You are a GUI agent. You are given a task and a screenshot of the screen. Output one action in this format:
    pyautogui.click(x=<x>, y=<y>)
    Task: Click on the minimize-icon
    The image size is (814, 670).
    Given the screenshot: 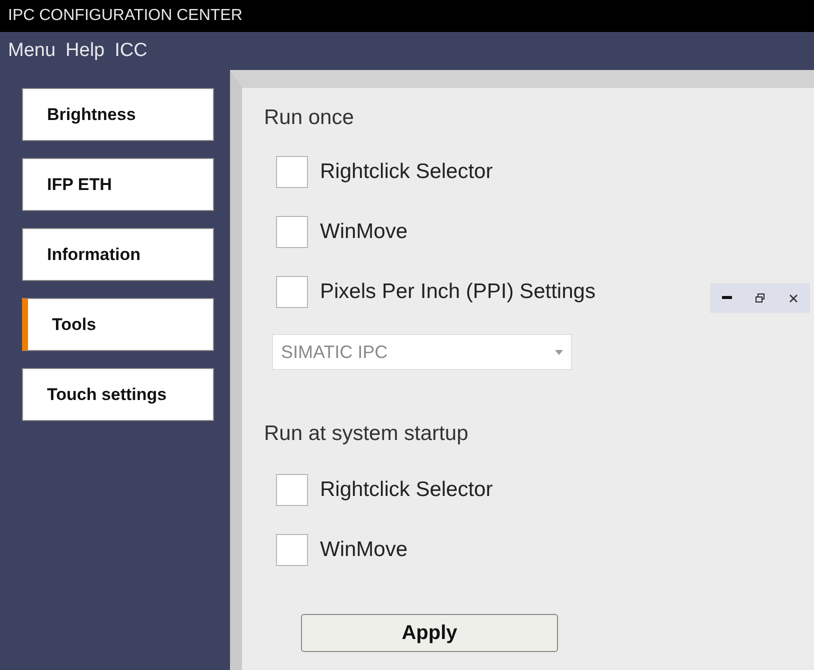 What is the action you would take?
    pyautogui.click(x=727, y=298)
    